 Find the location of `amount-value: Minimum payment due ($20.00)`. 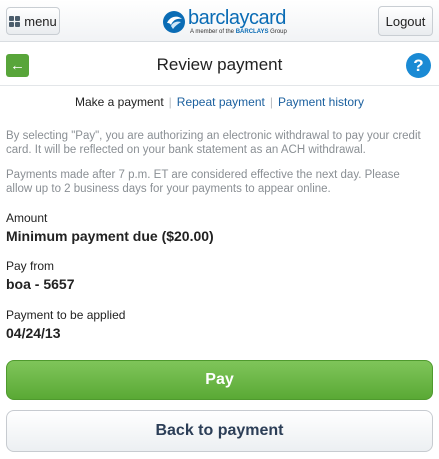

amount-value: Minimum payment due ($20.00) is located at coordinates (110, 236).